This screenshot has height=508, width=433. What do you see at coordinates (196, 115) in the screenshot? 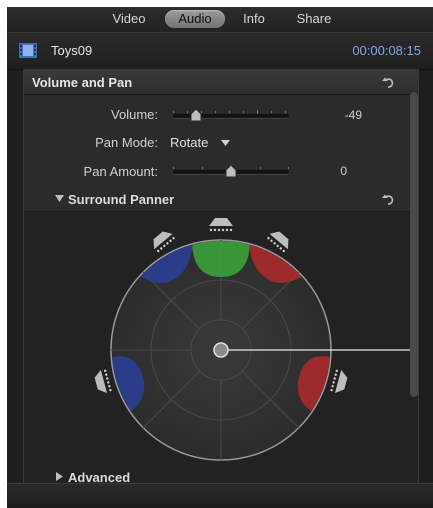
I see `volume-slider-knob` at bounding box center [196, 115].